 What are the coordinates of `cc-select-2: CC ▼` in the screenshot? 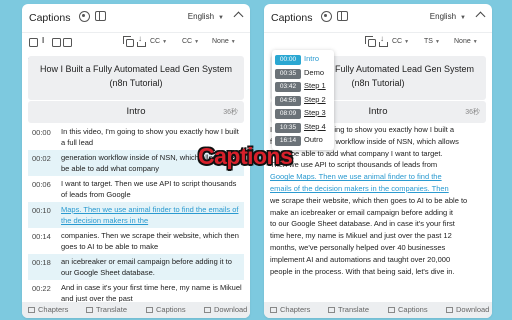 It's located at (190, 41).